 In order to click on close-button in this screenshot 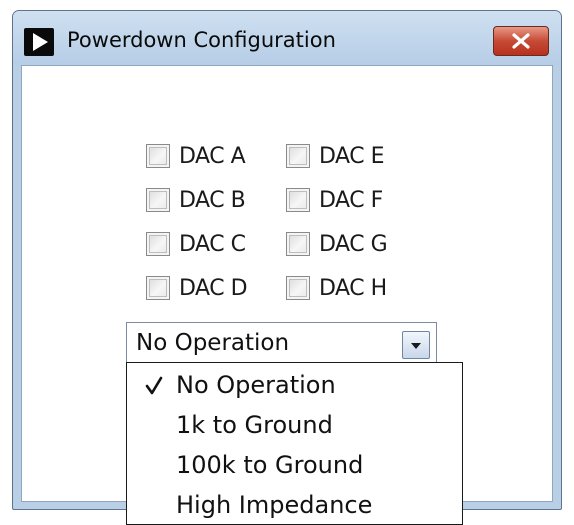, I will do `click(521, 41)`.